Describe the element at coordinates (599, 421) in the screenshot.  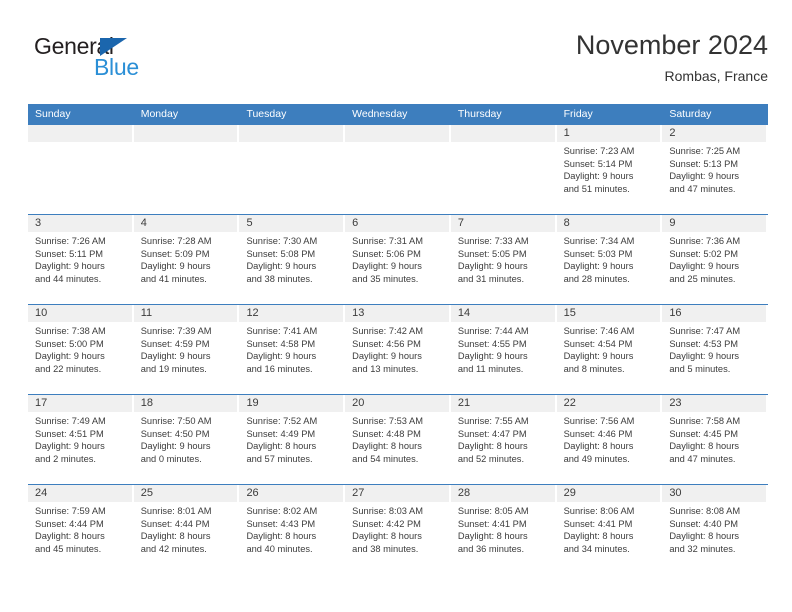
I see `day-detail-line: Sunrise: 7:56 AM` at that location.